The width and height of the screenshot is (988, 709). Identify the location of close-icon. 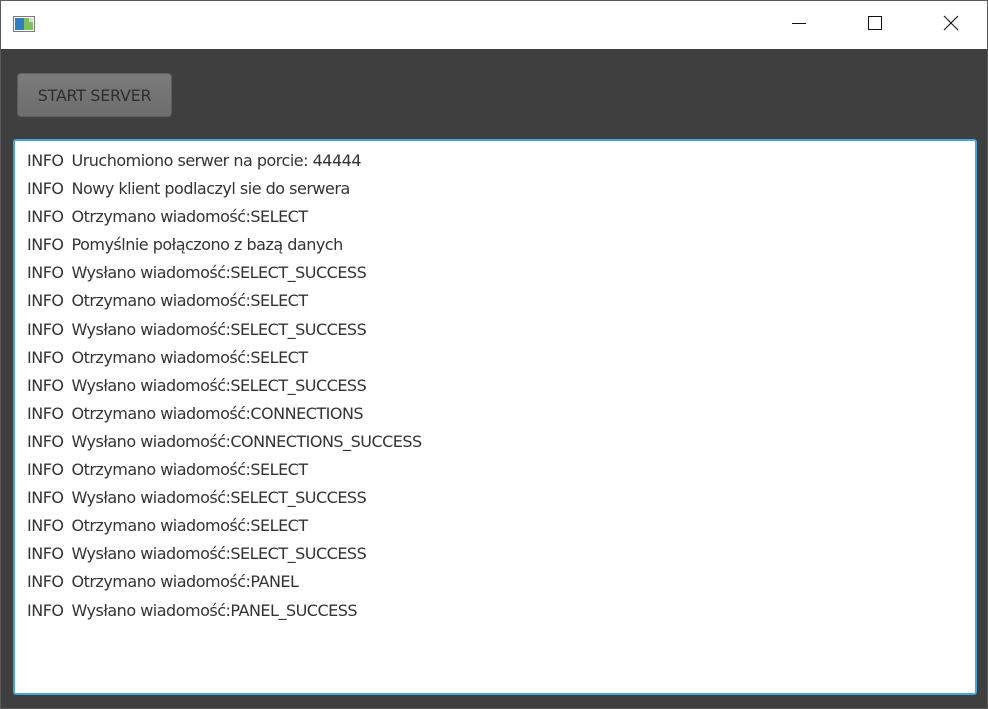
(951, 25).